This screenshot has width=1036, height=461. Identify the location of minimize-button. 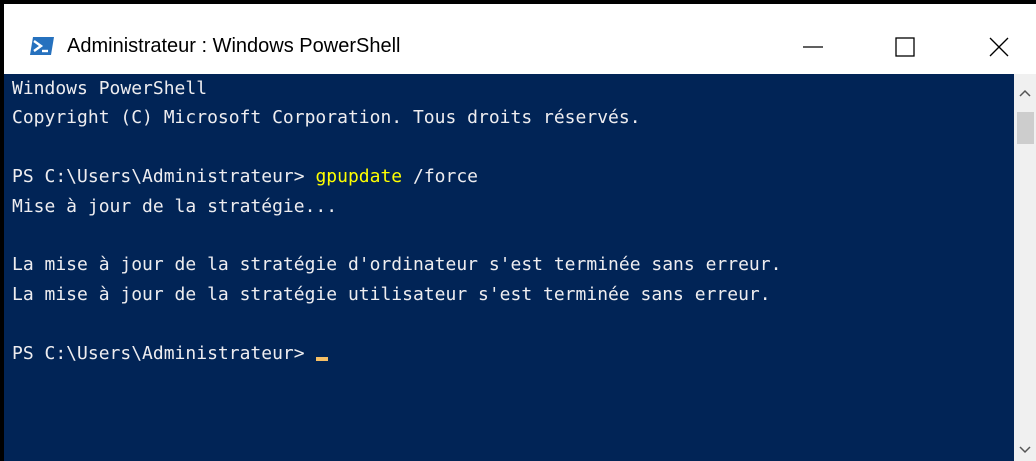
(813, 47).